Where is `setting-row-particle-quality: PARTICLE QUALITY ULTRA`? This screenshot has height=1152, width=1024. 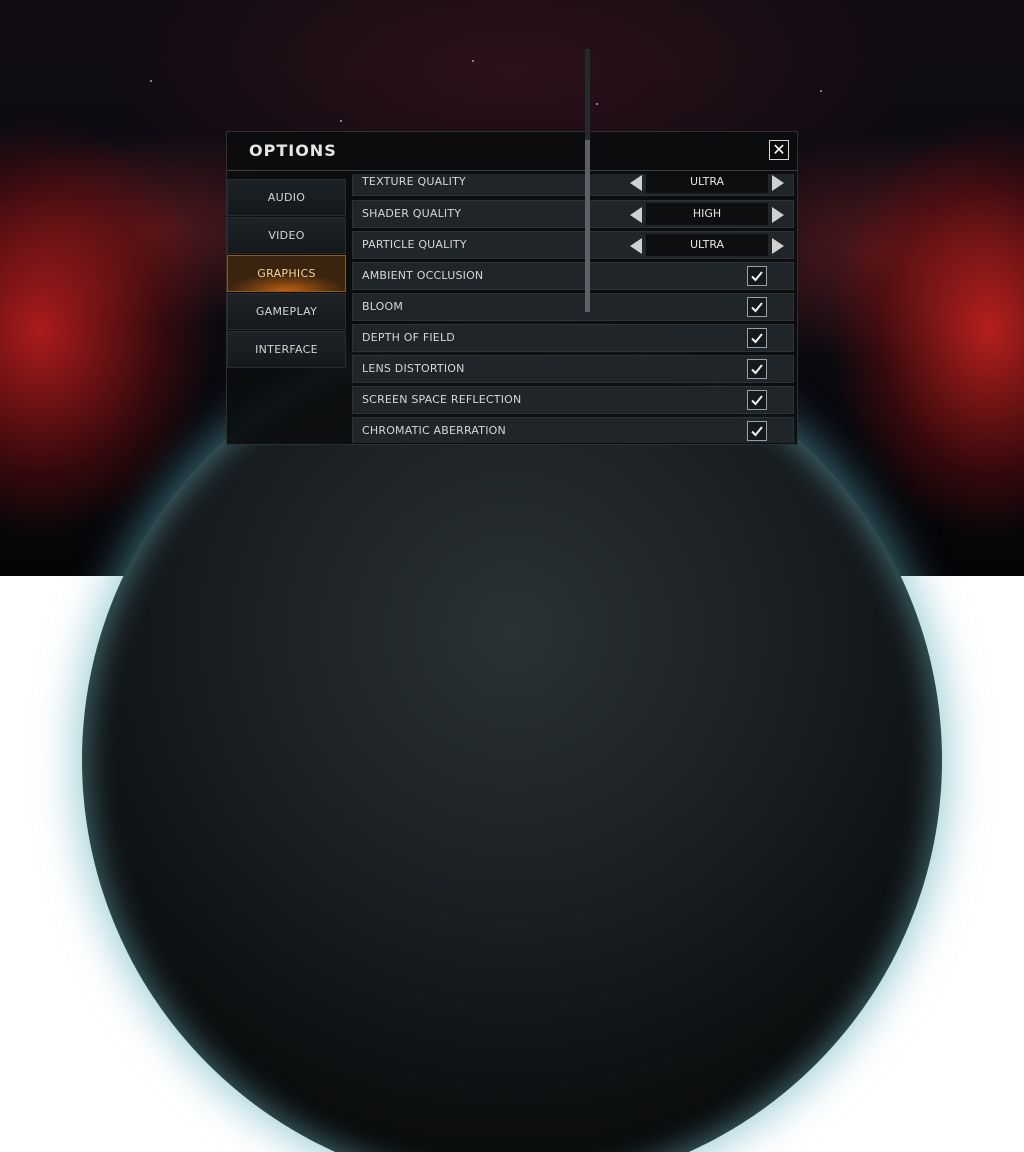
setting-row-particle-quality: PARTICLE QUALITY ULTRA is located at coordinates (573, 245).